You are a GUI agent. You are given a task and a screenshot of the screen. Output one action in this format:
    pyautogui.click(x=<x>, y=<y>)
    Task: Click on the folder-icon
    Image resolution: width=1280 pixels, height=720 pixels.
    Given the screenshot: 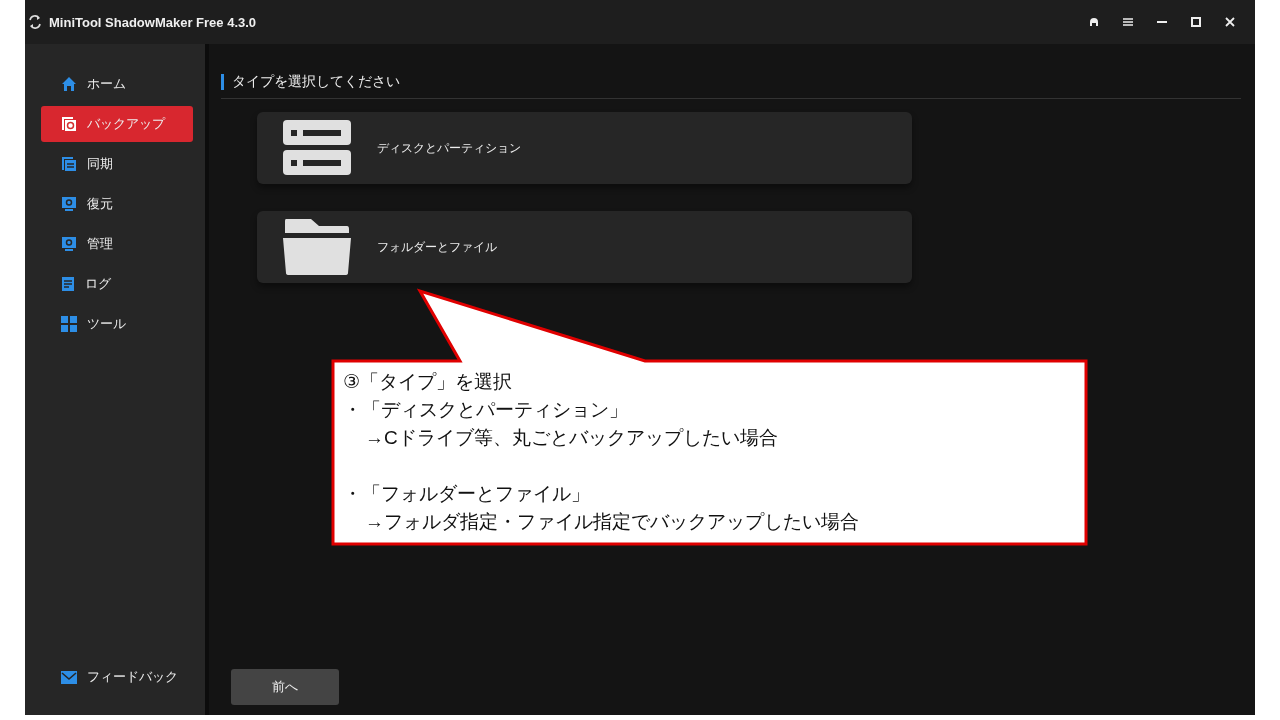 What is the action you would take?
    pyautogui.click(x=317, y=247)
    